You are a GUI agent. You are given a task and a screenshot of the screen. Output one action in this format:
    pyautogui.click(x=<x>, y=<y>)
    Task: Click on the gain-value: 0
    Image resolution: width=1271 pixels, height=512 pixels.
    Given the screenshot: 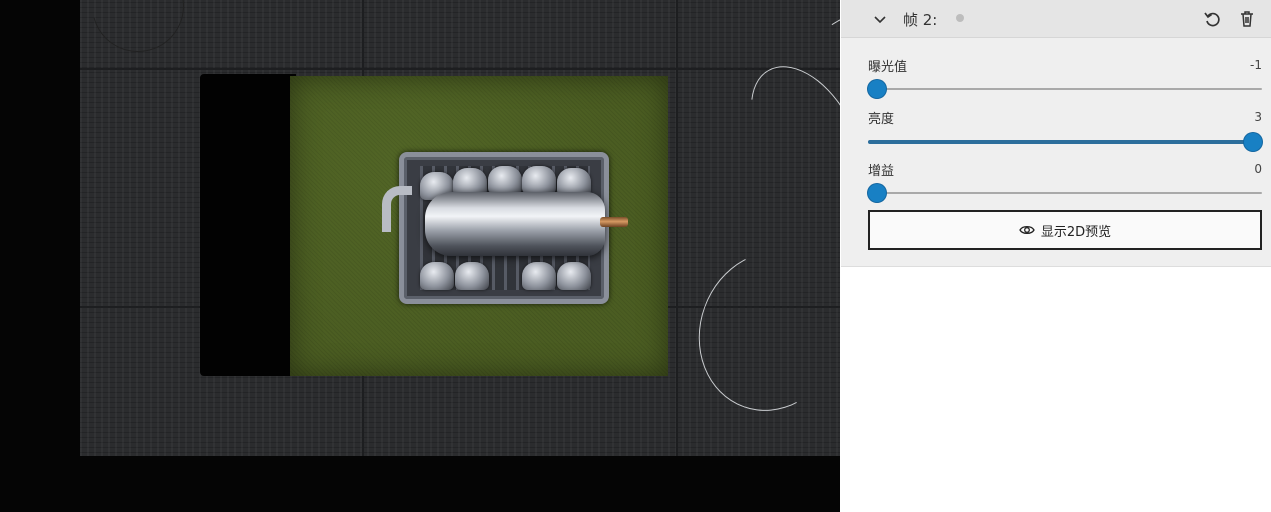 What is the action you would take?
    pyautogui.click(x=1258, y=169)
    